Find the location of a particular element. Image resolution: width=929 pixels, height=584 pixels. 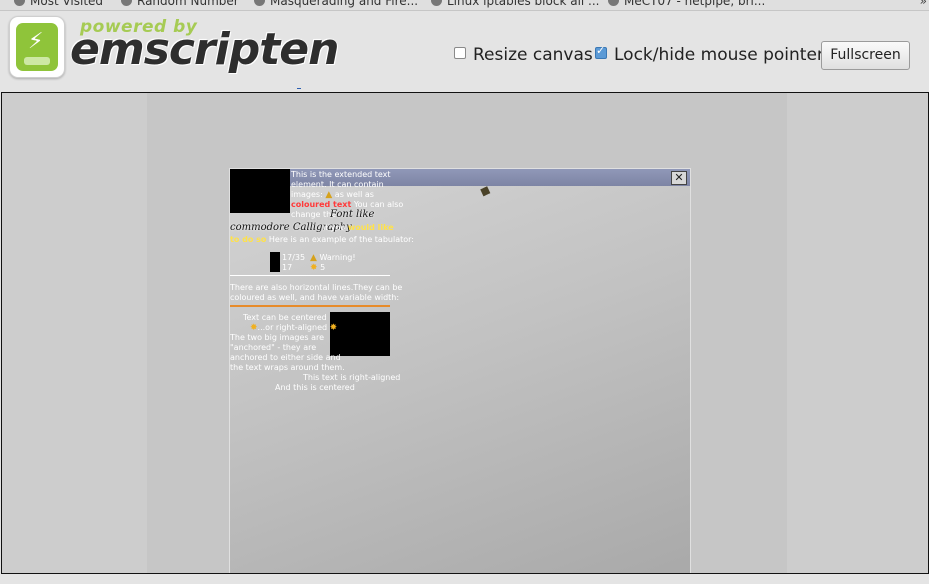

text-line: if you would like is located at coordinates (358, 227).